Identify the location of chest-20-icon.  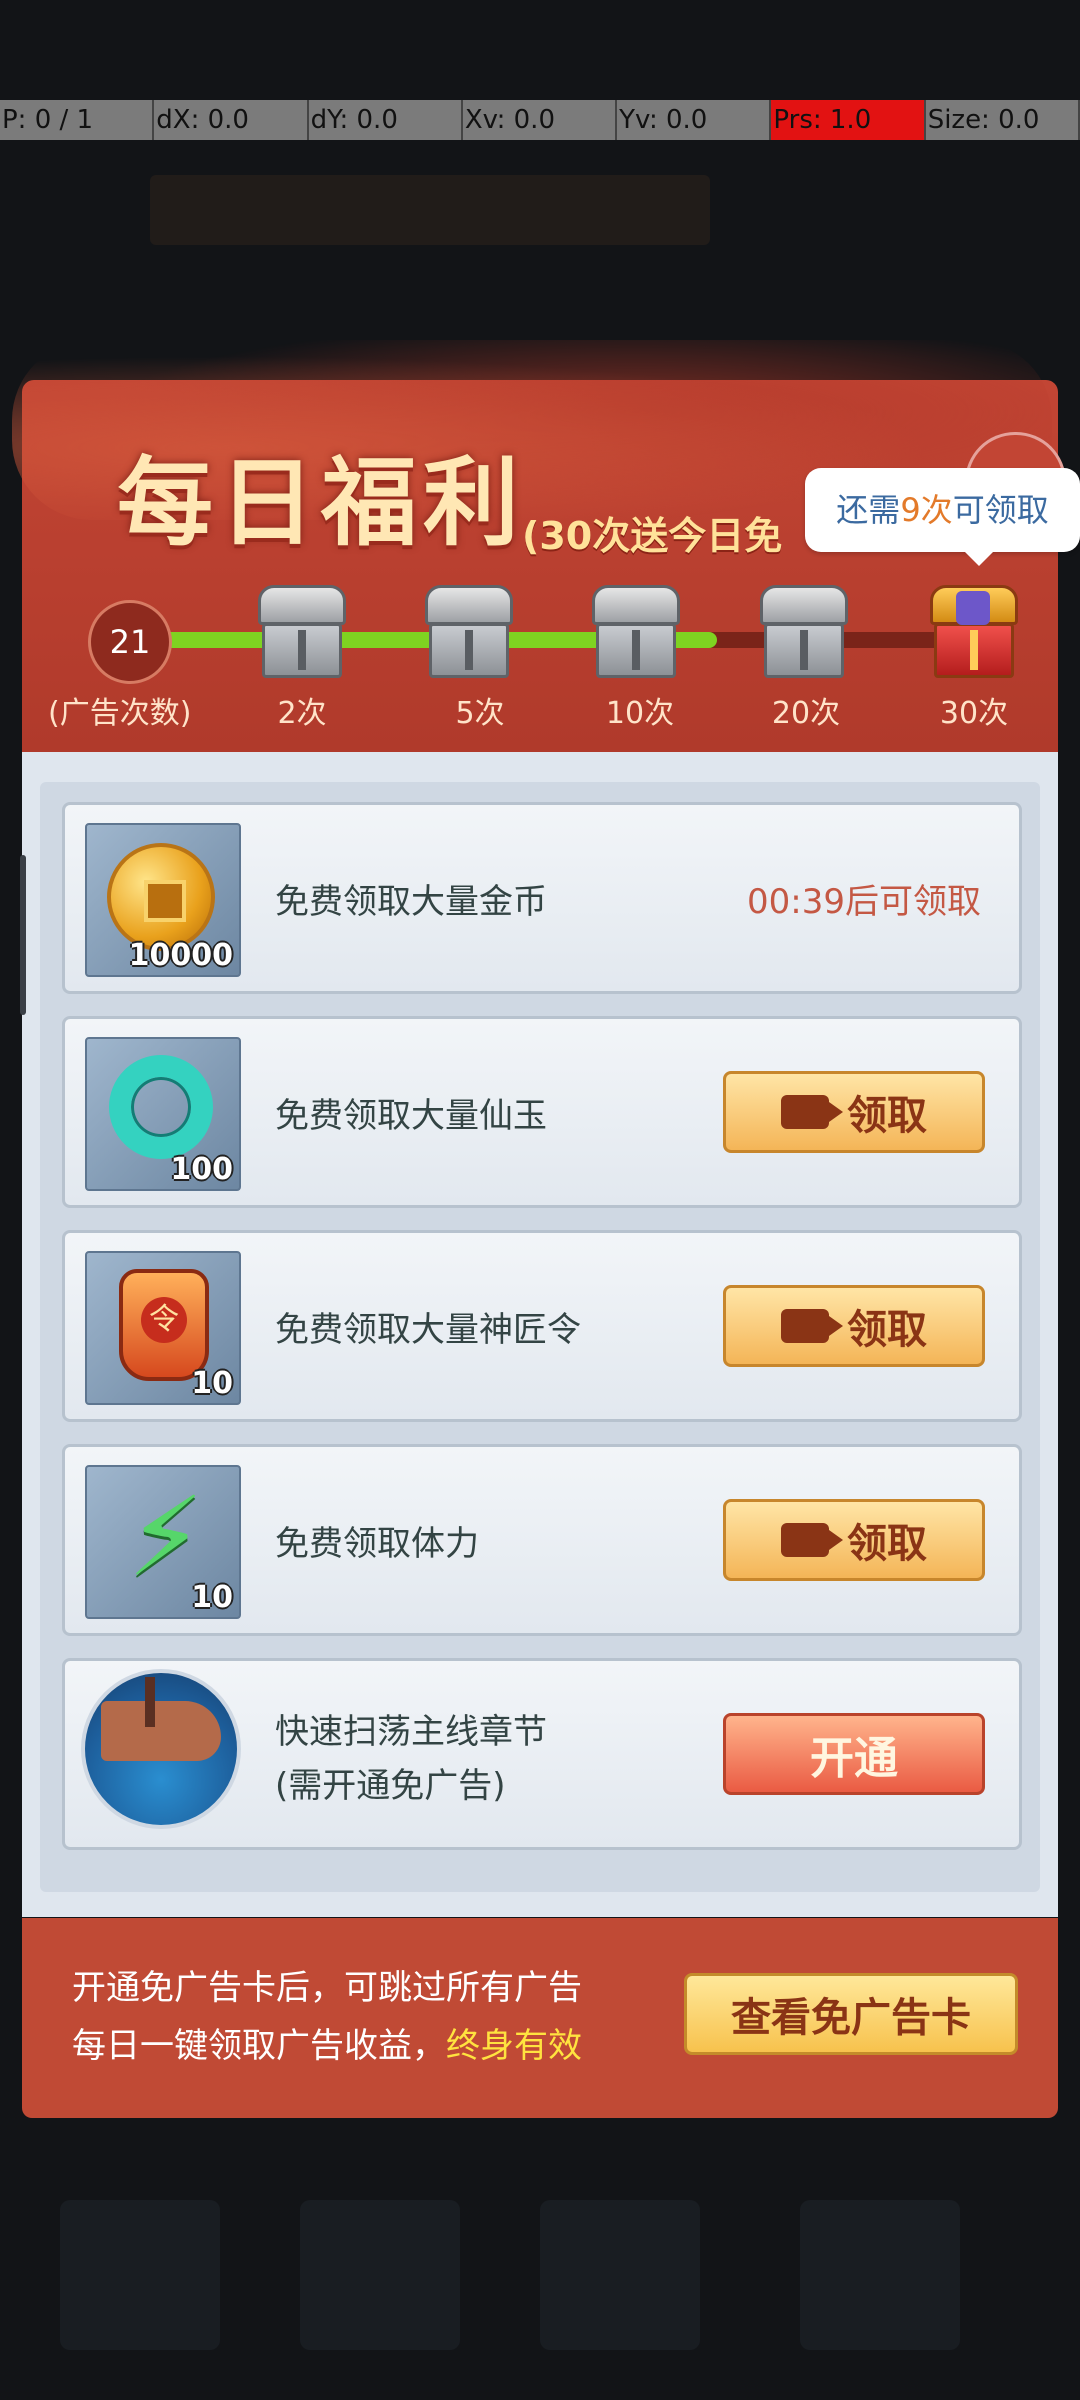
(804, 633).